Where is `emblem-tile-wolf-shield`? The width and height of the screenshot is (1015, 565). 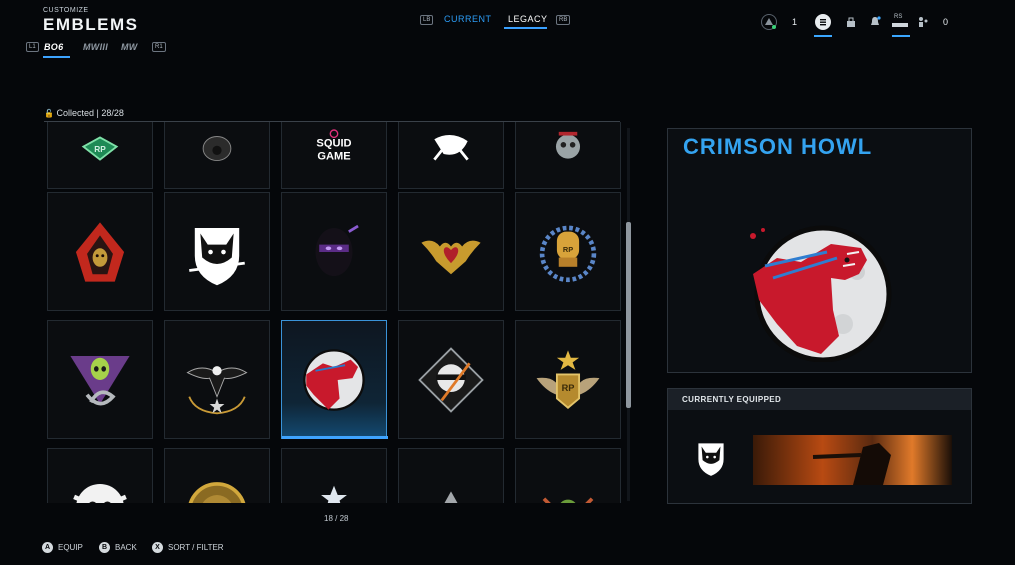
emblem-tile-wolf-shield is located at coordinates (217, 251).